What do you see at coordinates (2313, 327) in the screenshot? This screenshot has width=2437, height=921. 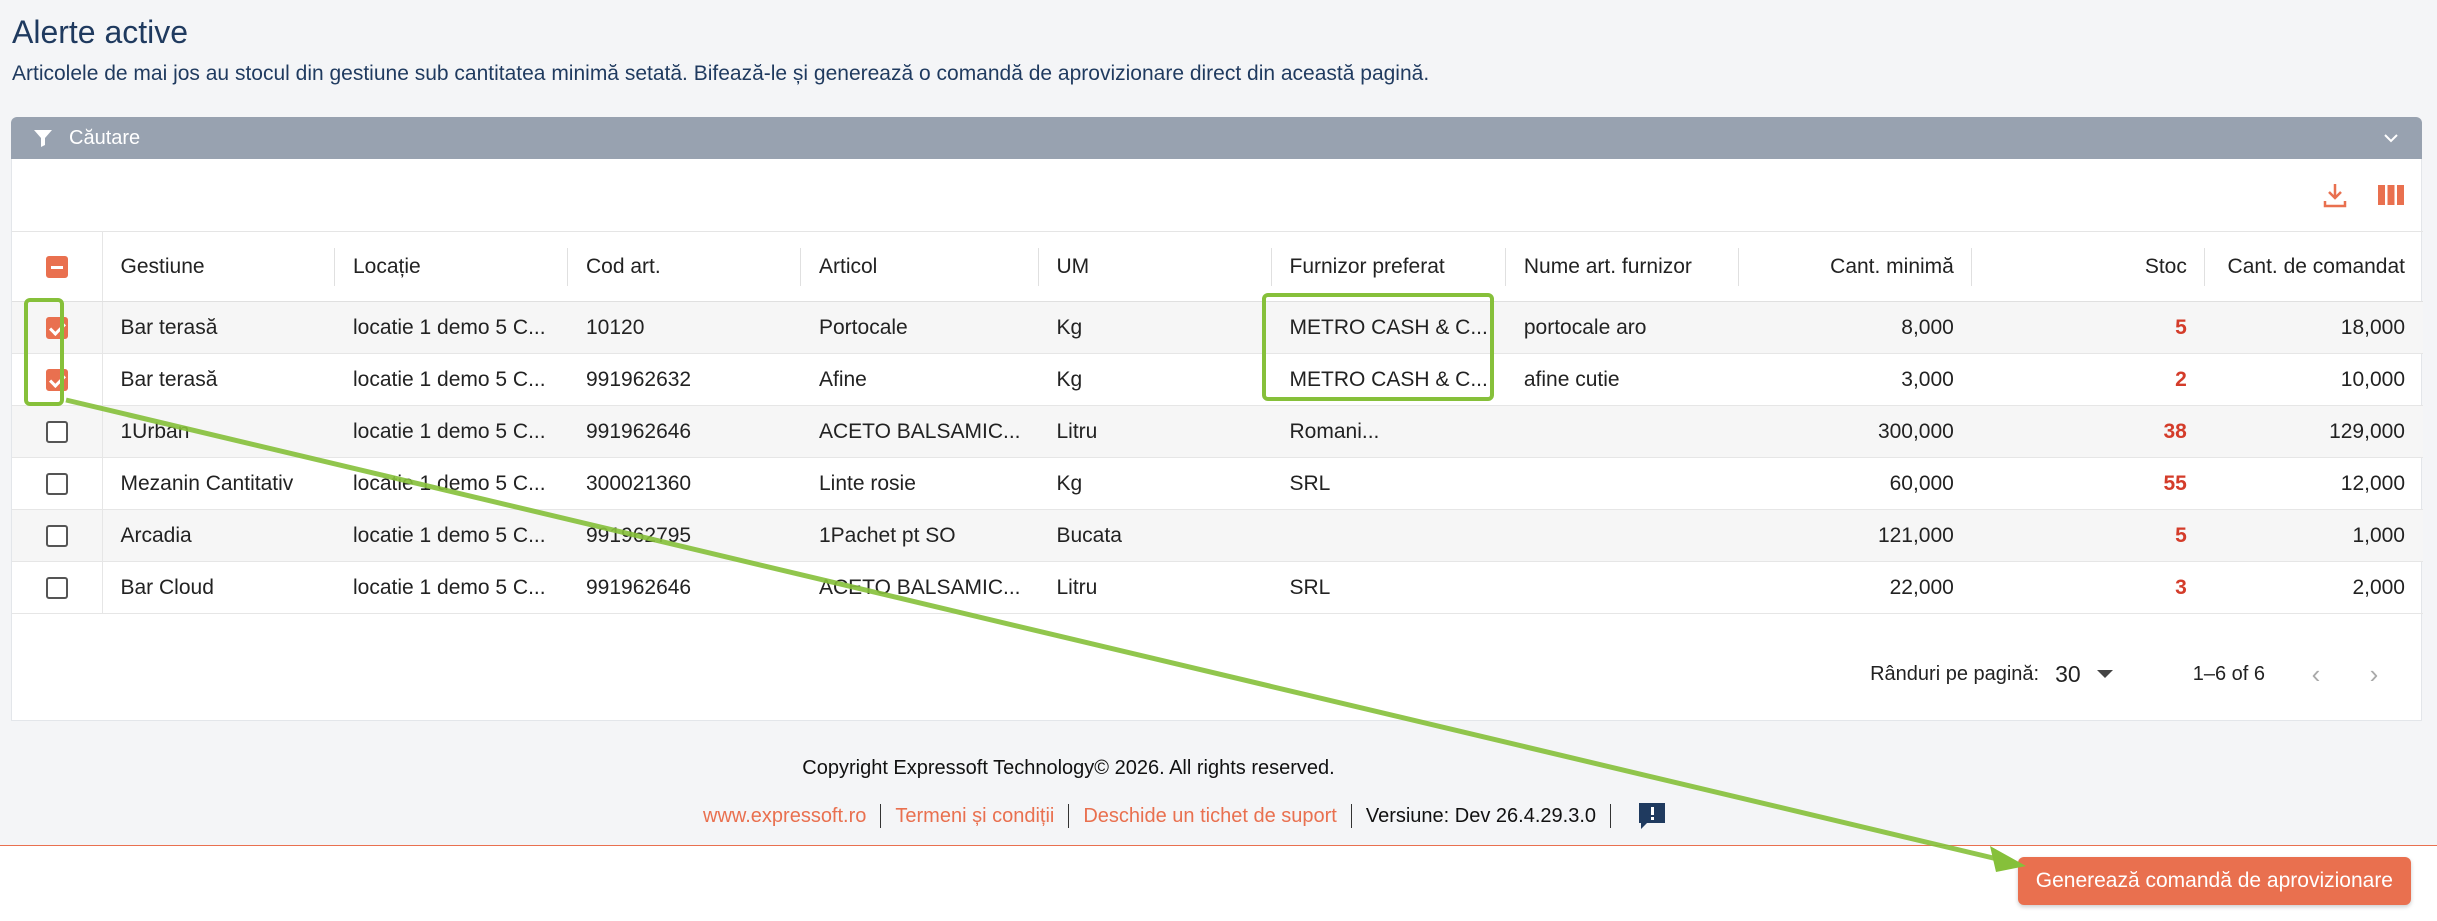 I see `cell-cant-comandat: 18,000` at bounding box center [2313, 327].